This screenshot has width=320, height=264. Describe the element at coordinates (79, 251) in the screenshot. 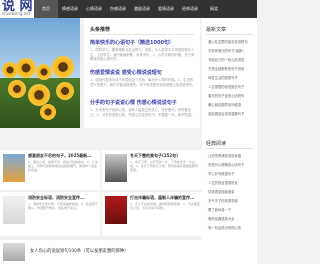

I see `article-title: 女人伤心的说说短句100条（可以发朋友圈的那种）` at that location.